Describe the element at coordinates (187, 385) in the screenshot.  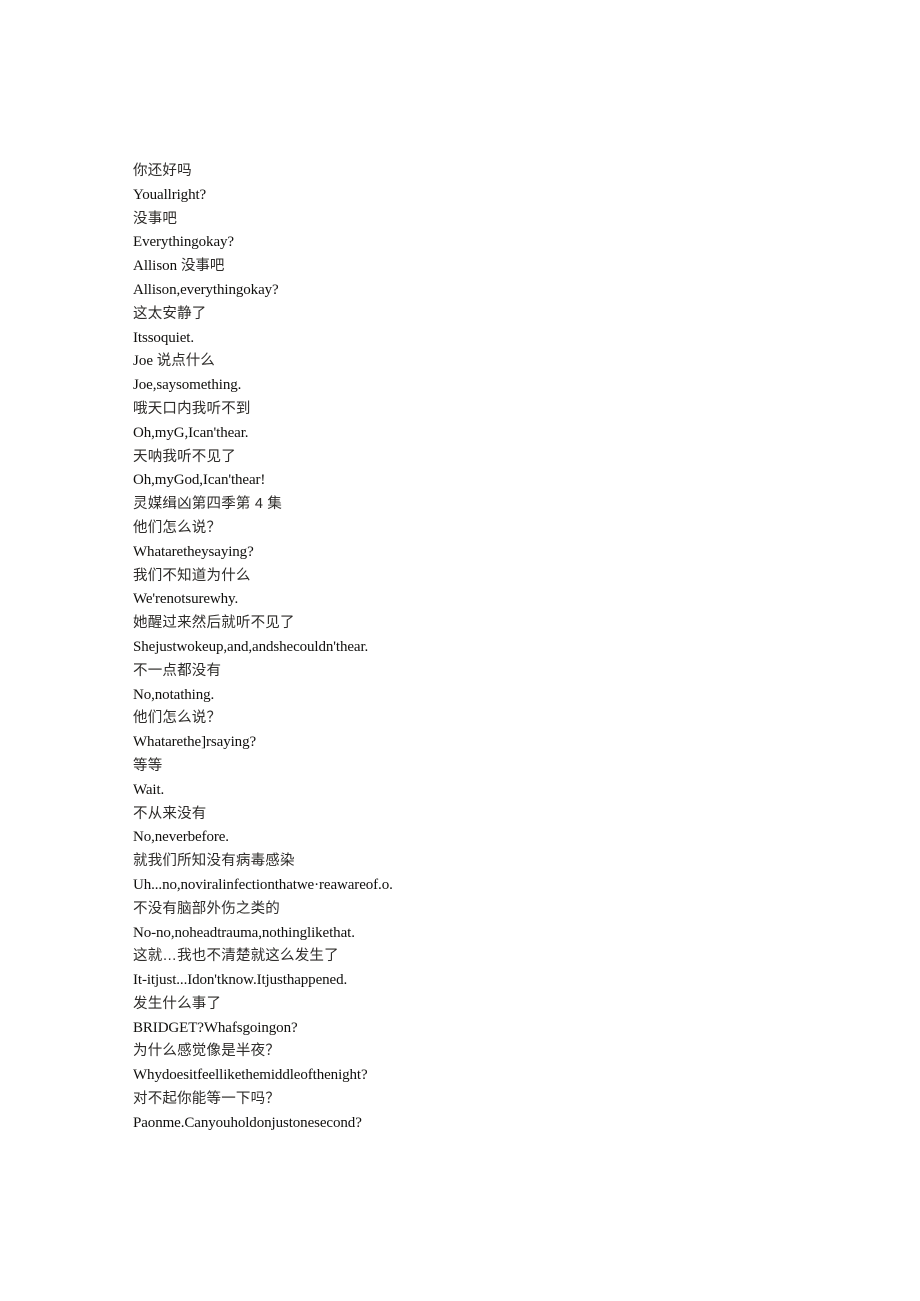
I see `transcript-line: Joe,saysomething.` at that location.